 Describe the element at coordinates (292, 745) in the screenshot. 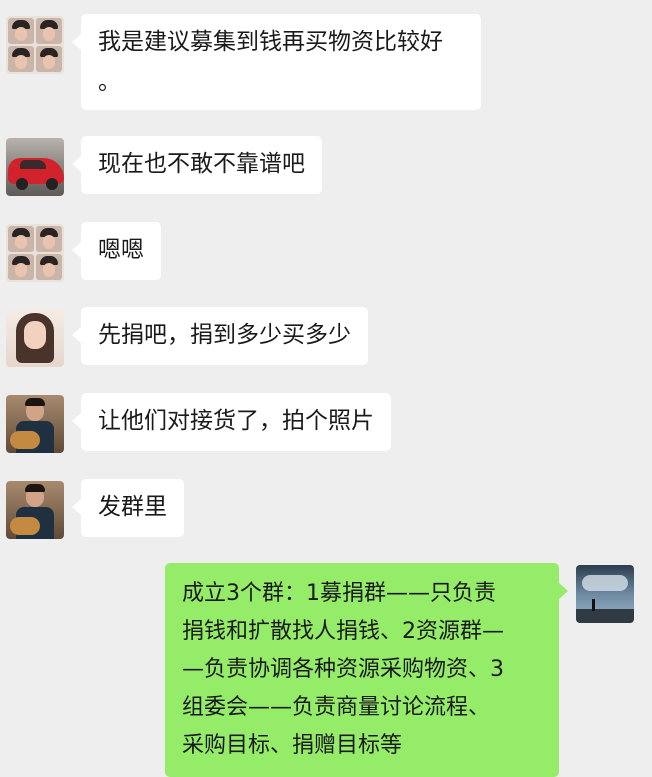

I see `message-text-line: 采购目标、捐赠目标等` at that location.